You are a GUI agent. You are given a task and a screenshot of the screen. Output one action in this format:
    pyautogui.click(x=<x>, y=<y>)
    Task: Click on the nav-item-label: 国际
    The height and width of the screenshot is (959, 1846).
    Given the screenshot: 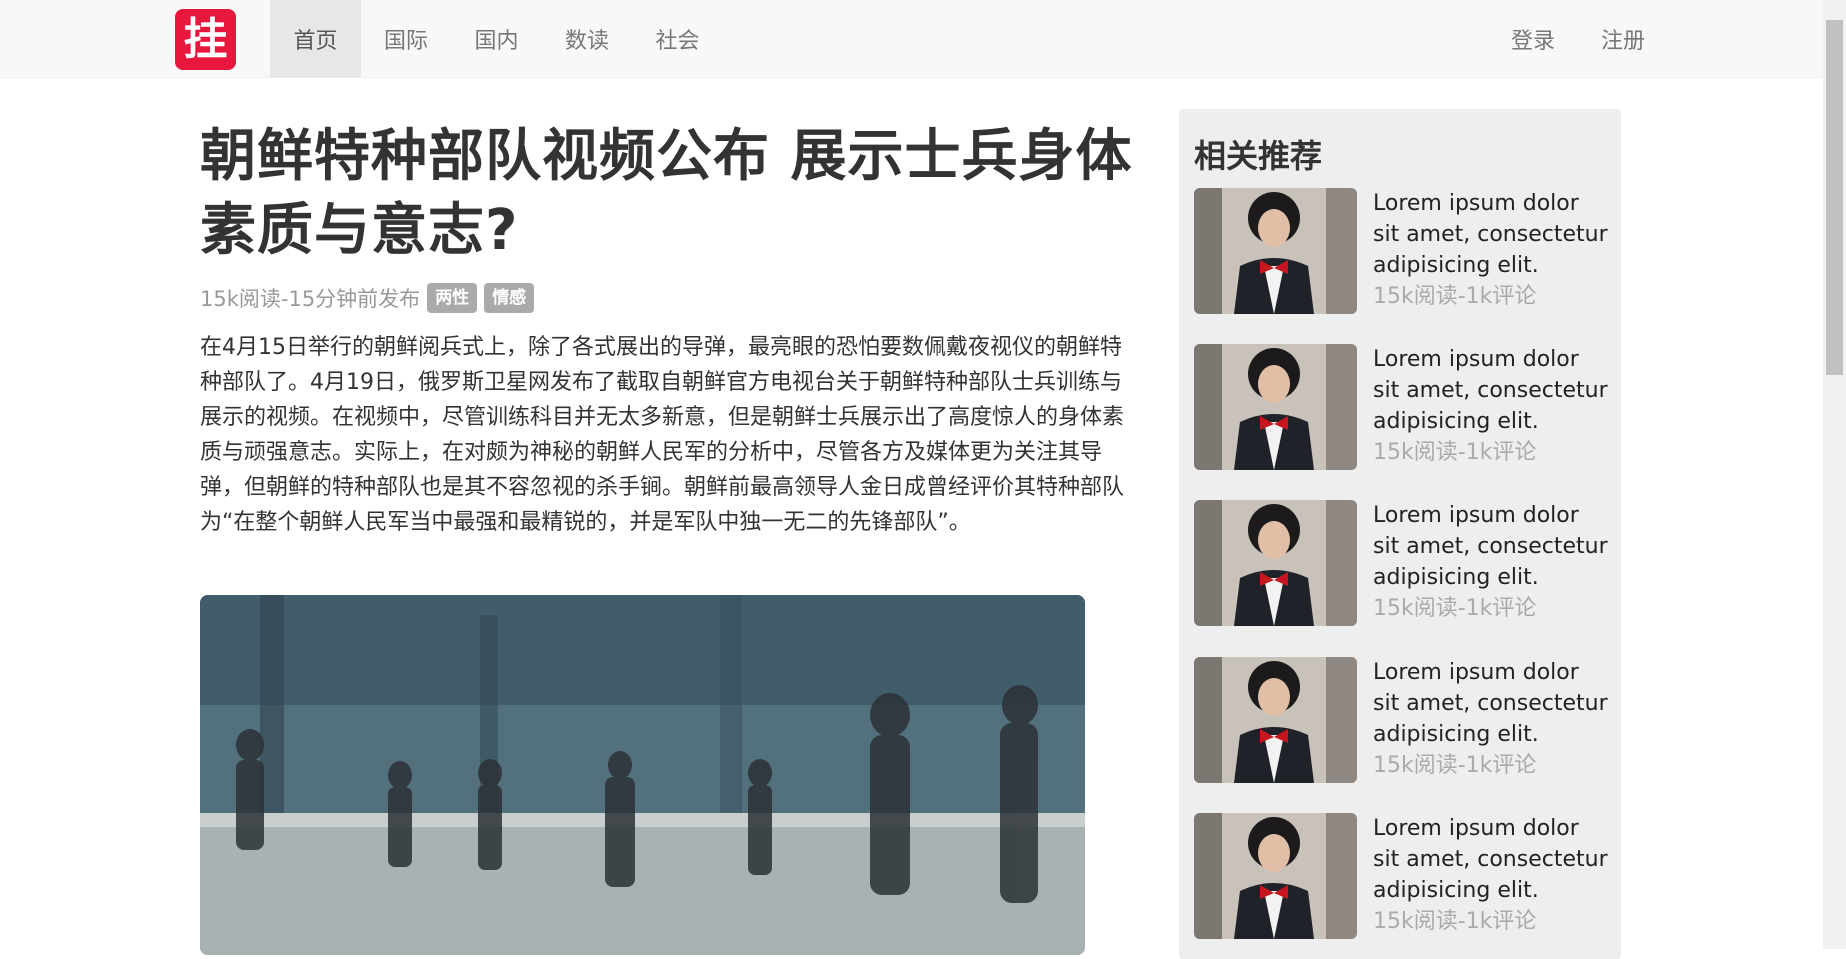 What is the action you would take?
    pyautogui.click(x=405, y=41)
    